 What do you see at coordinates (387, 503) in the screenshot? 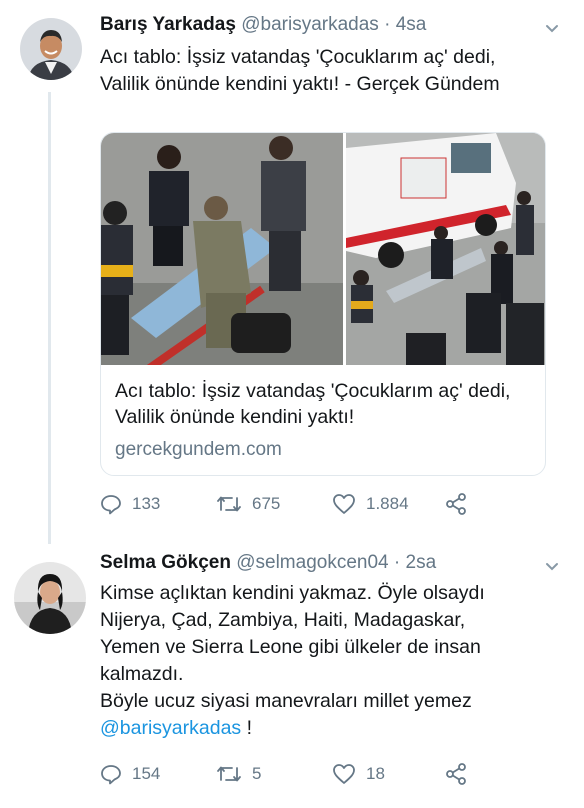
I see `like-count: 1.884` at bounding box center [387, 503].